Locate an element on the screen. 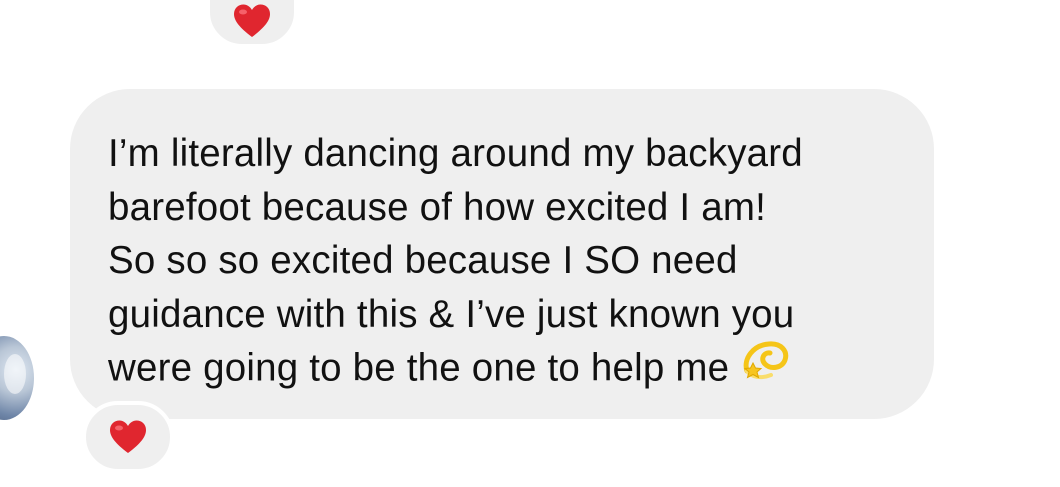  message-line-last: were going to be the one to help me is located at coordinates (501, 370).